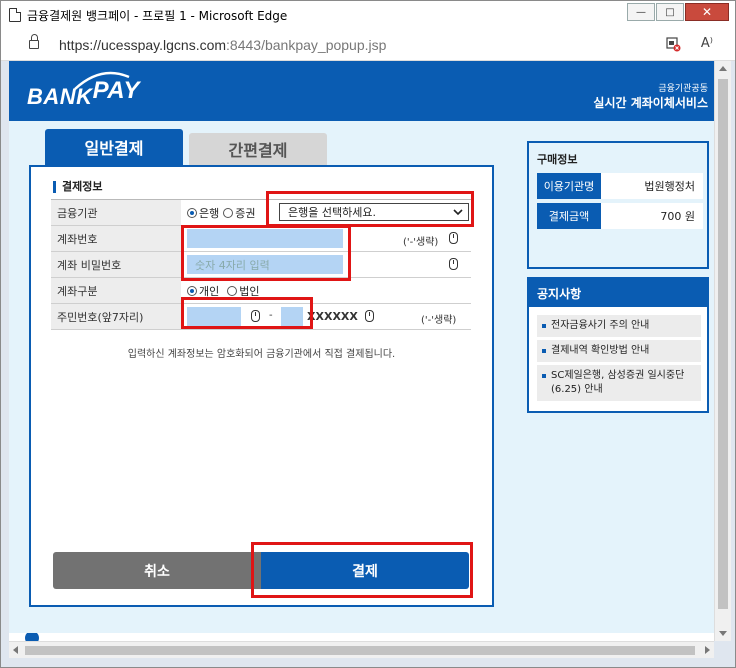  Describe the element at coordinates (116, 264) in the screenshot. I see `password-label: 계좌 비밀번호` at that location.